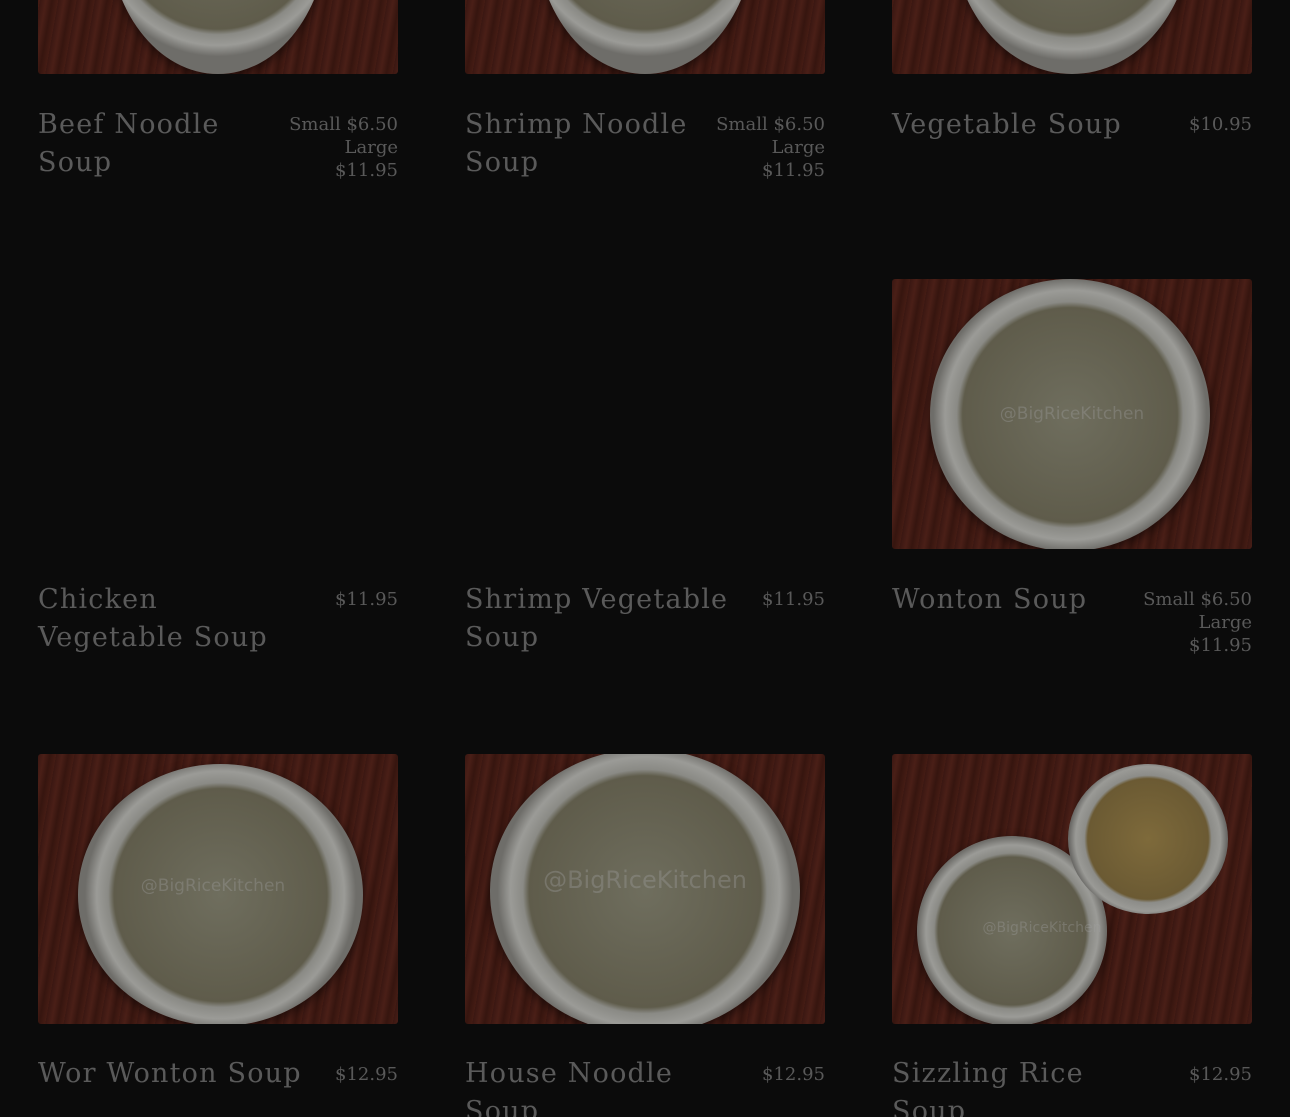 The width and height of the screenshot is (1290, 1117). I want to click on wonton-soup-photo: @BigRiceKitchen, so click(1072, 414).